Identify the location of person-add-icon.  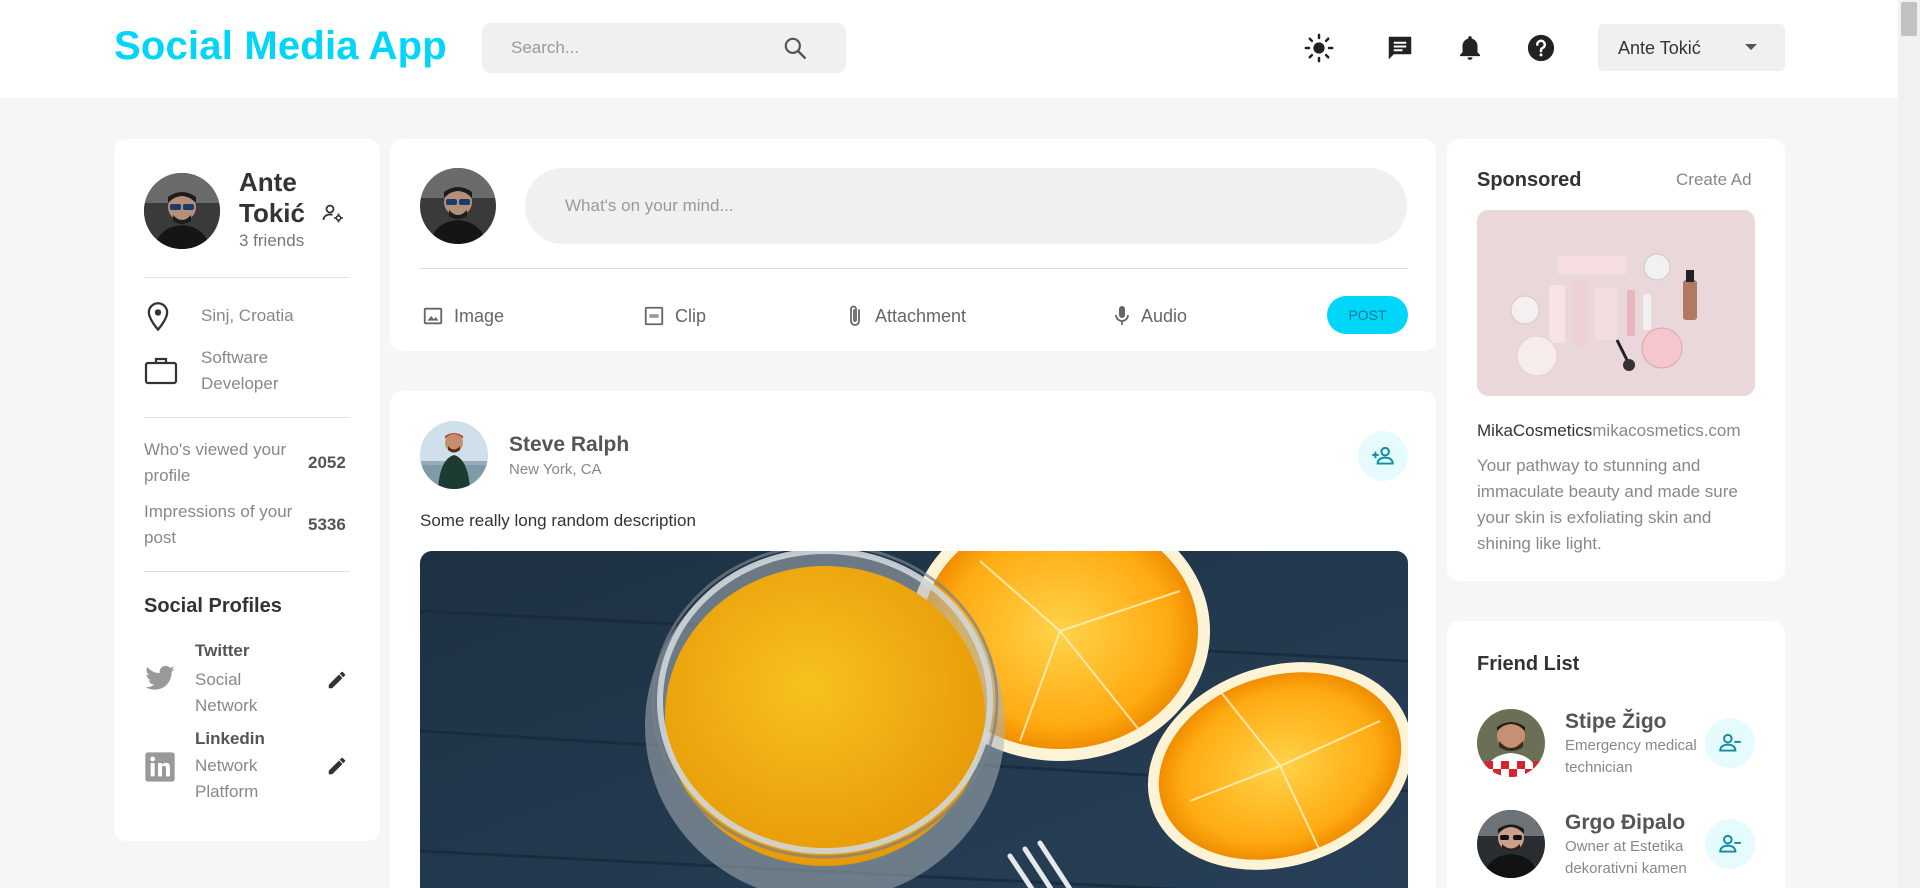
(1383, 455).